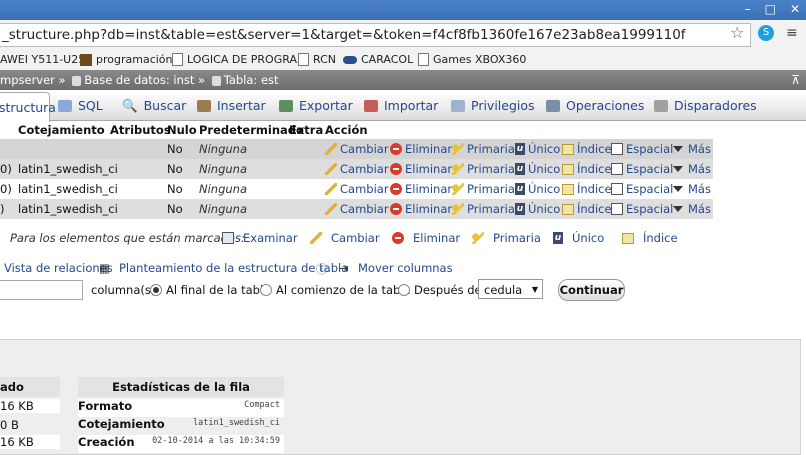  I want to click on more-label: Más, so click(699, 149).